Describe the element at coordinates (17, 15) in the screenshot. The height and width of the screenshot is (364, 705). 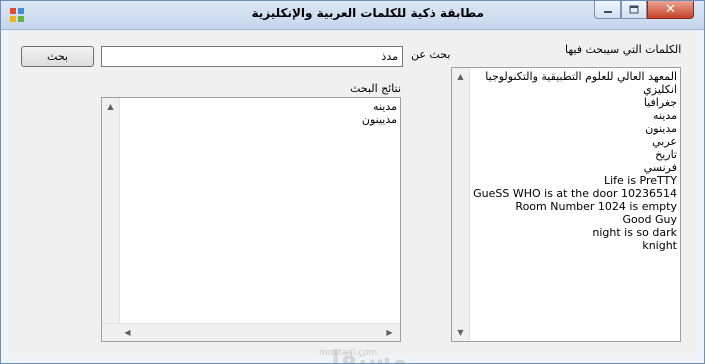
I see `app-icon` at that location.